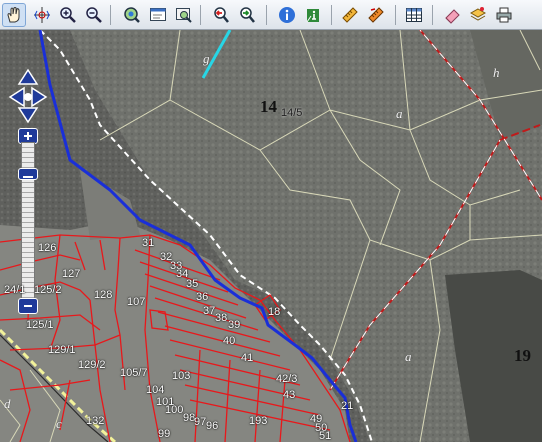  Describe the element at coordinates (200, 422) in the screenshot. I see `parcel-number-label: 97` at that location.